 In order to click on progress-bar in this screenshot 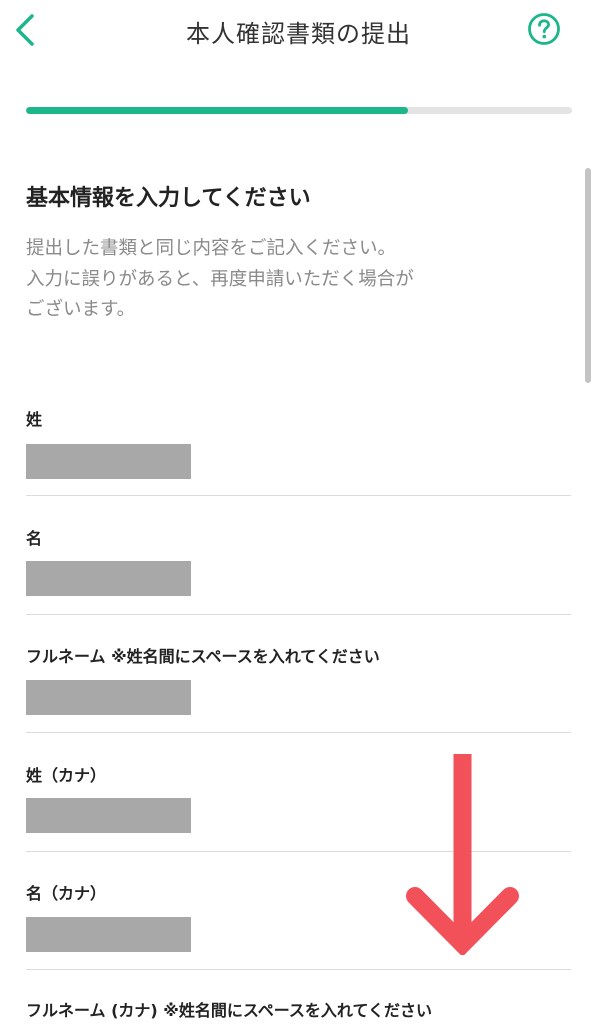, I will do `click(299, 110)`.